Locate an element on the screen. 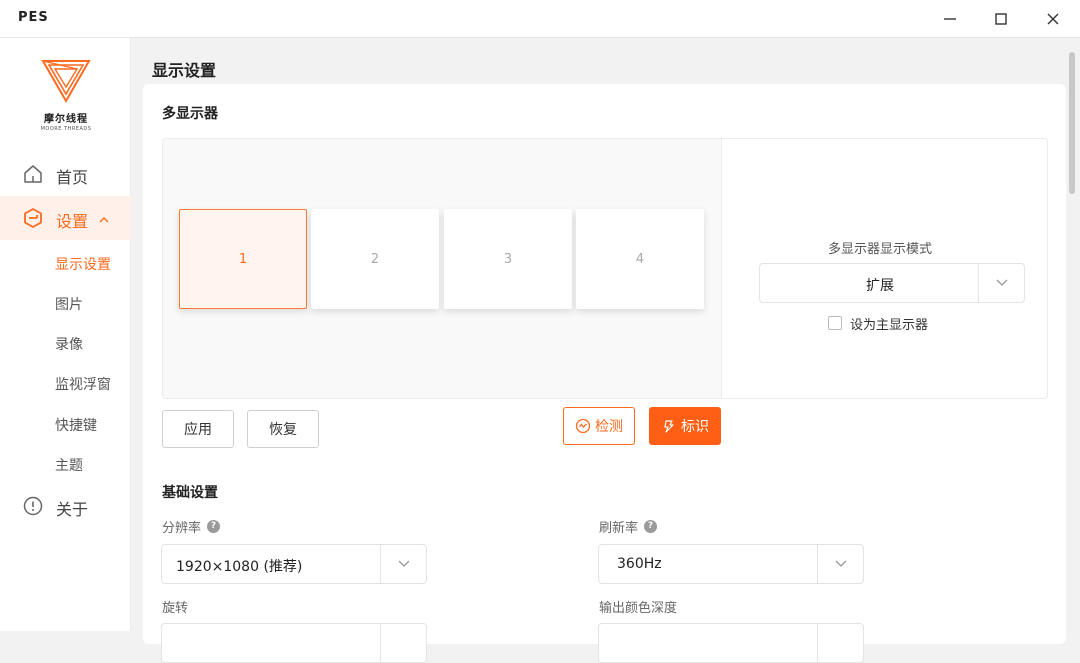 This screenshot has width=1080, height=663. color-depth-label: 输出颜色深度 is located at coordinates (638, 608).